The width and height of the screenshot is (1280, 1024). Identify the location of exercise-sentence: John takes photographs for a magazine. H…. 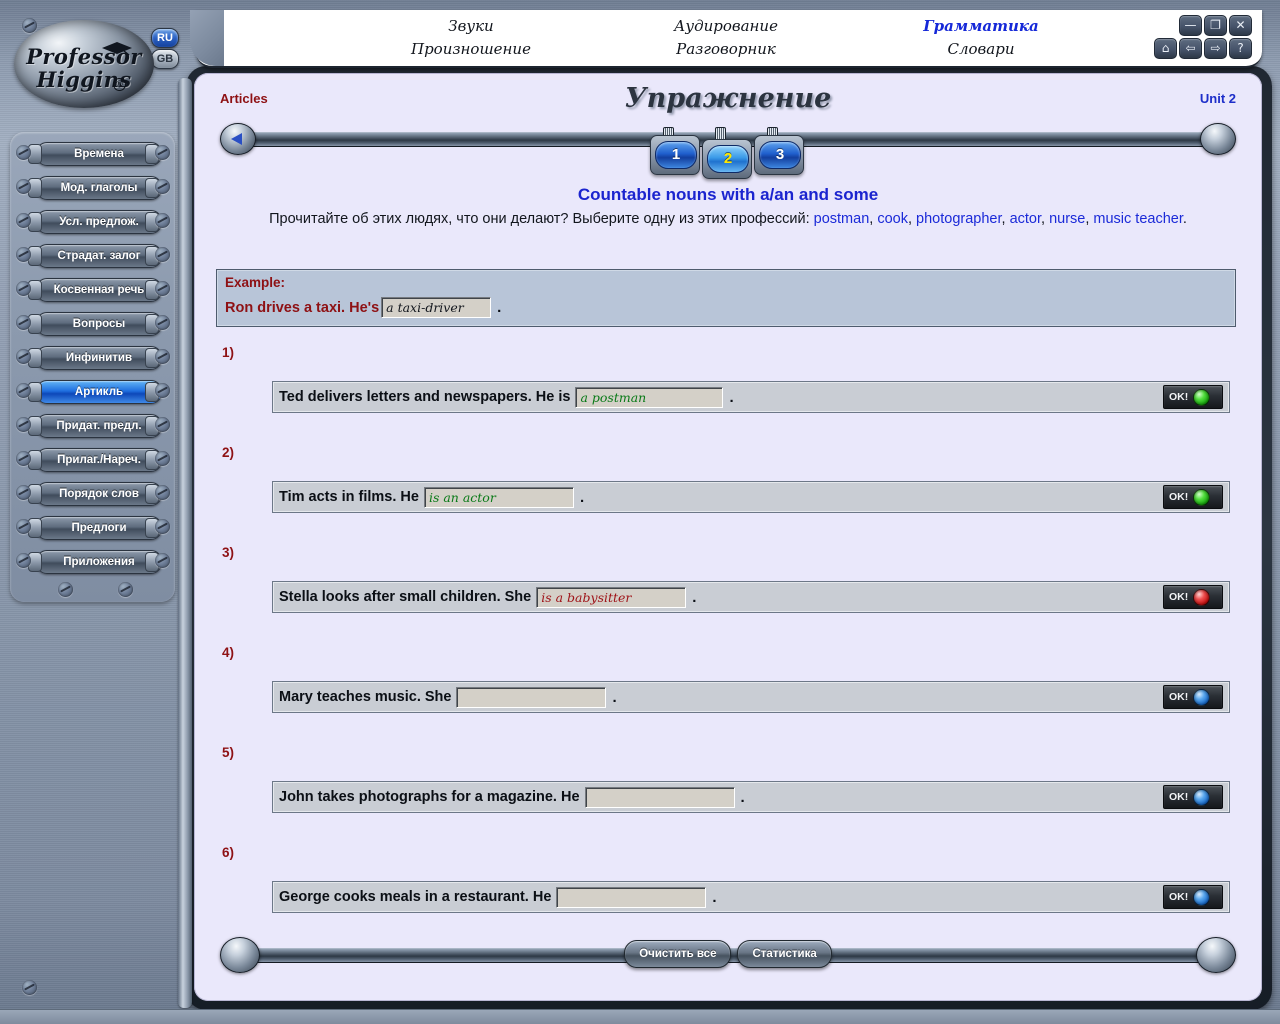
(512, 797).